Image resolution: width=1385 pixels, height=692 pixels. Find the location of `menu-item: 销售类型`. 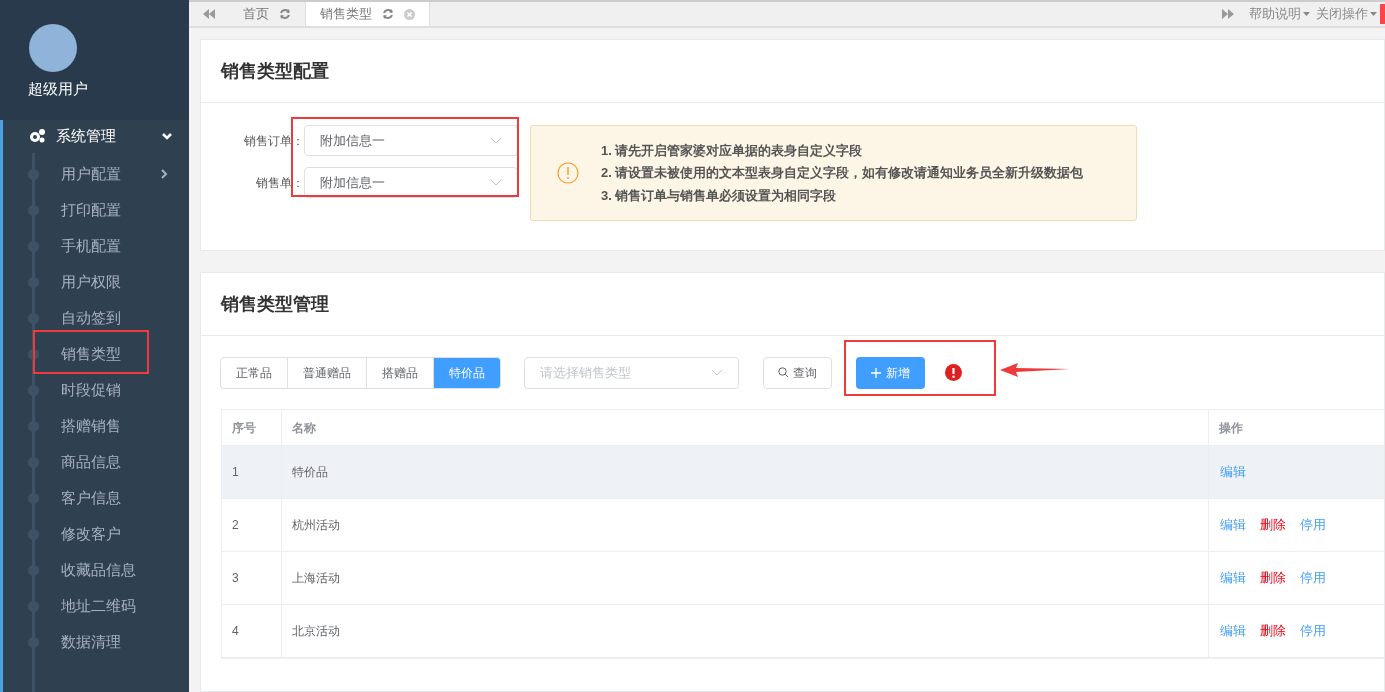

menu-item: 销售类型 is located at coordinates (115, 354).